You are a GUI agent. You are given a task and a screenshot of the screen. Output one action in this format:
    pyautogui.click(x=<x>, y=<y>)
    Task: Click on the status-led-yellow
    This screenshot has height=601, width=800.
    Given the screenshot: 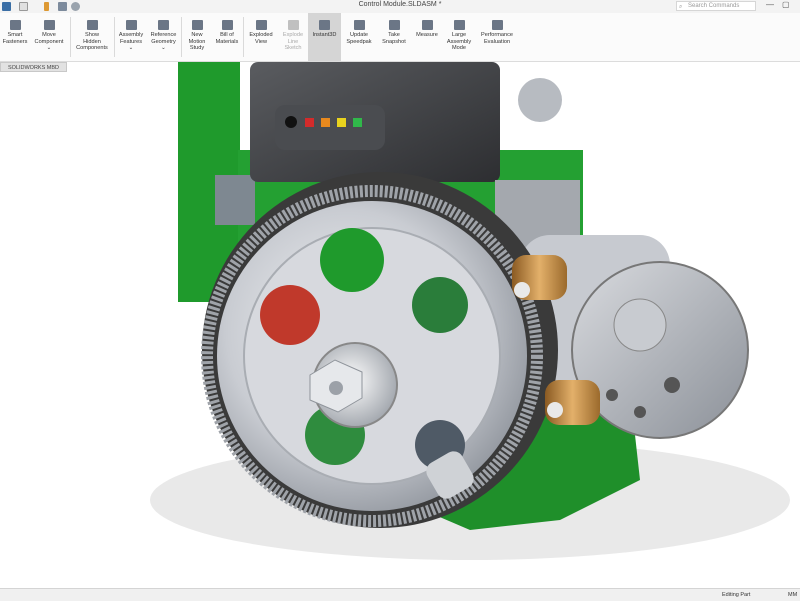 What is the action you would take?
    pyautogui.click(x=341, y=122)
    